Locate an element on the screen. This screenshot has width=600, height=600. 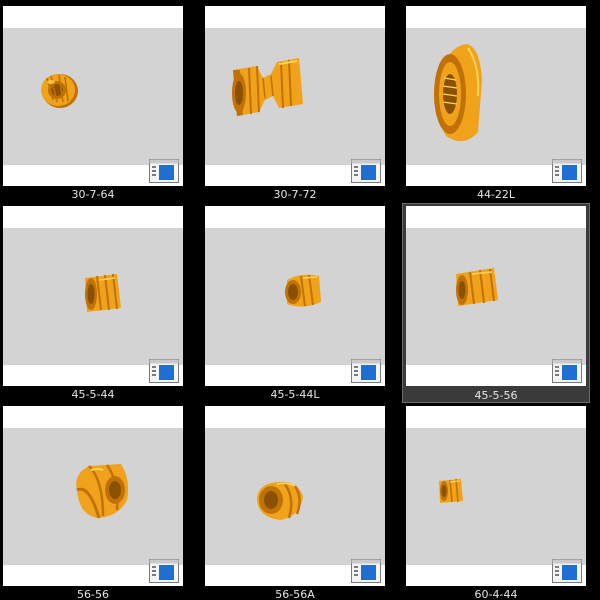
file-tile-30-7-72: 30-7-72 is located at coordinates (295, 103).